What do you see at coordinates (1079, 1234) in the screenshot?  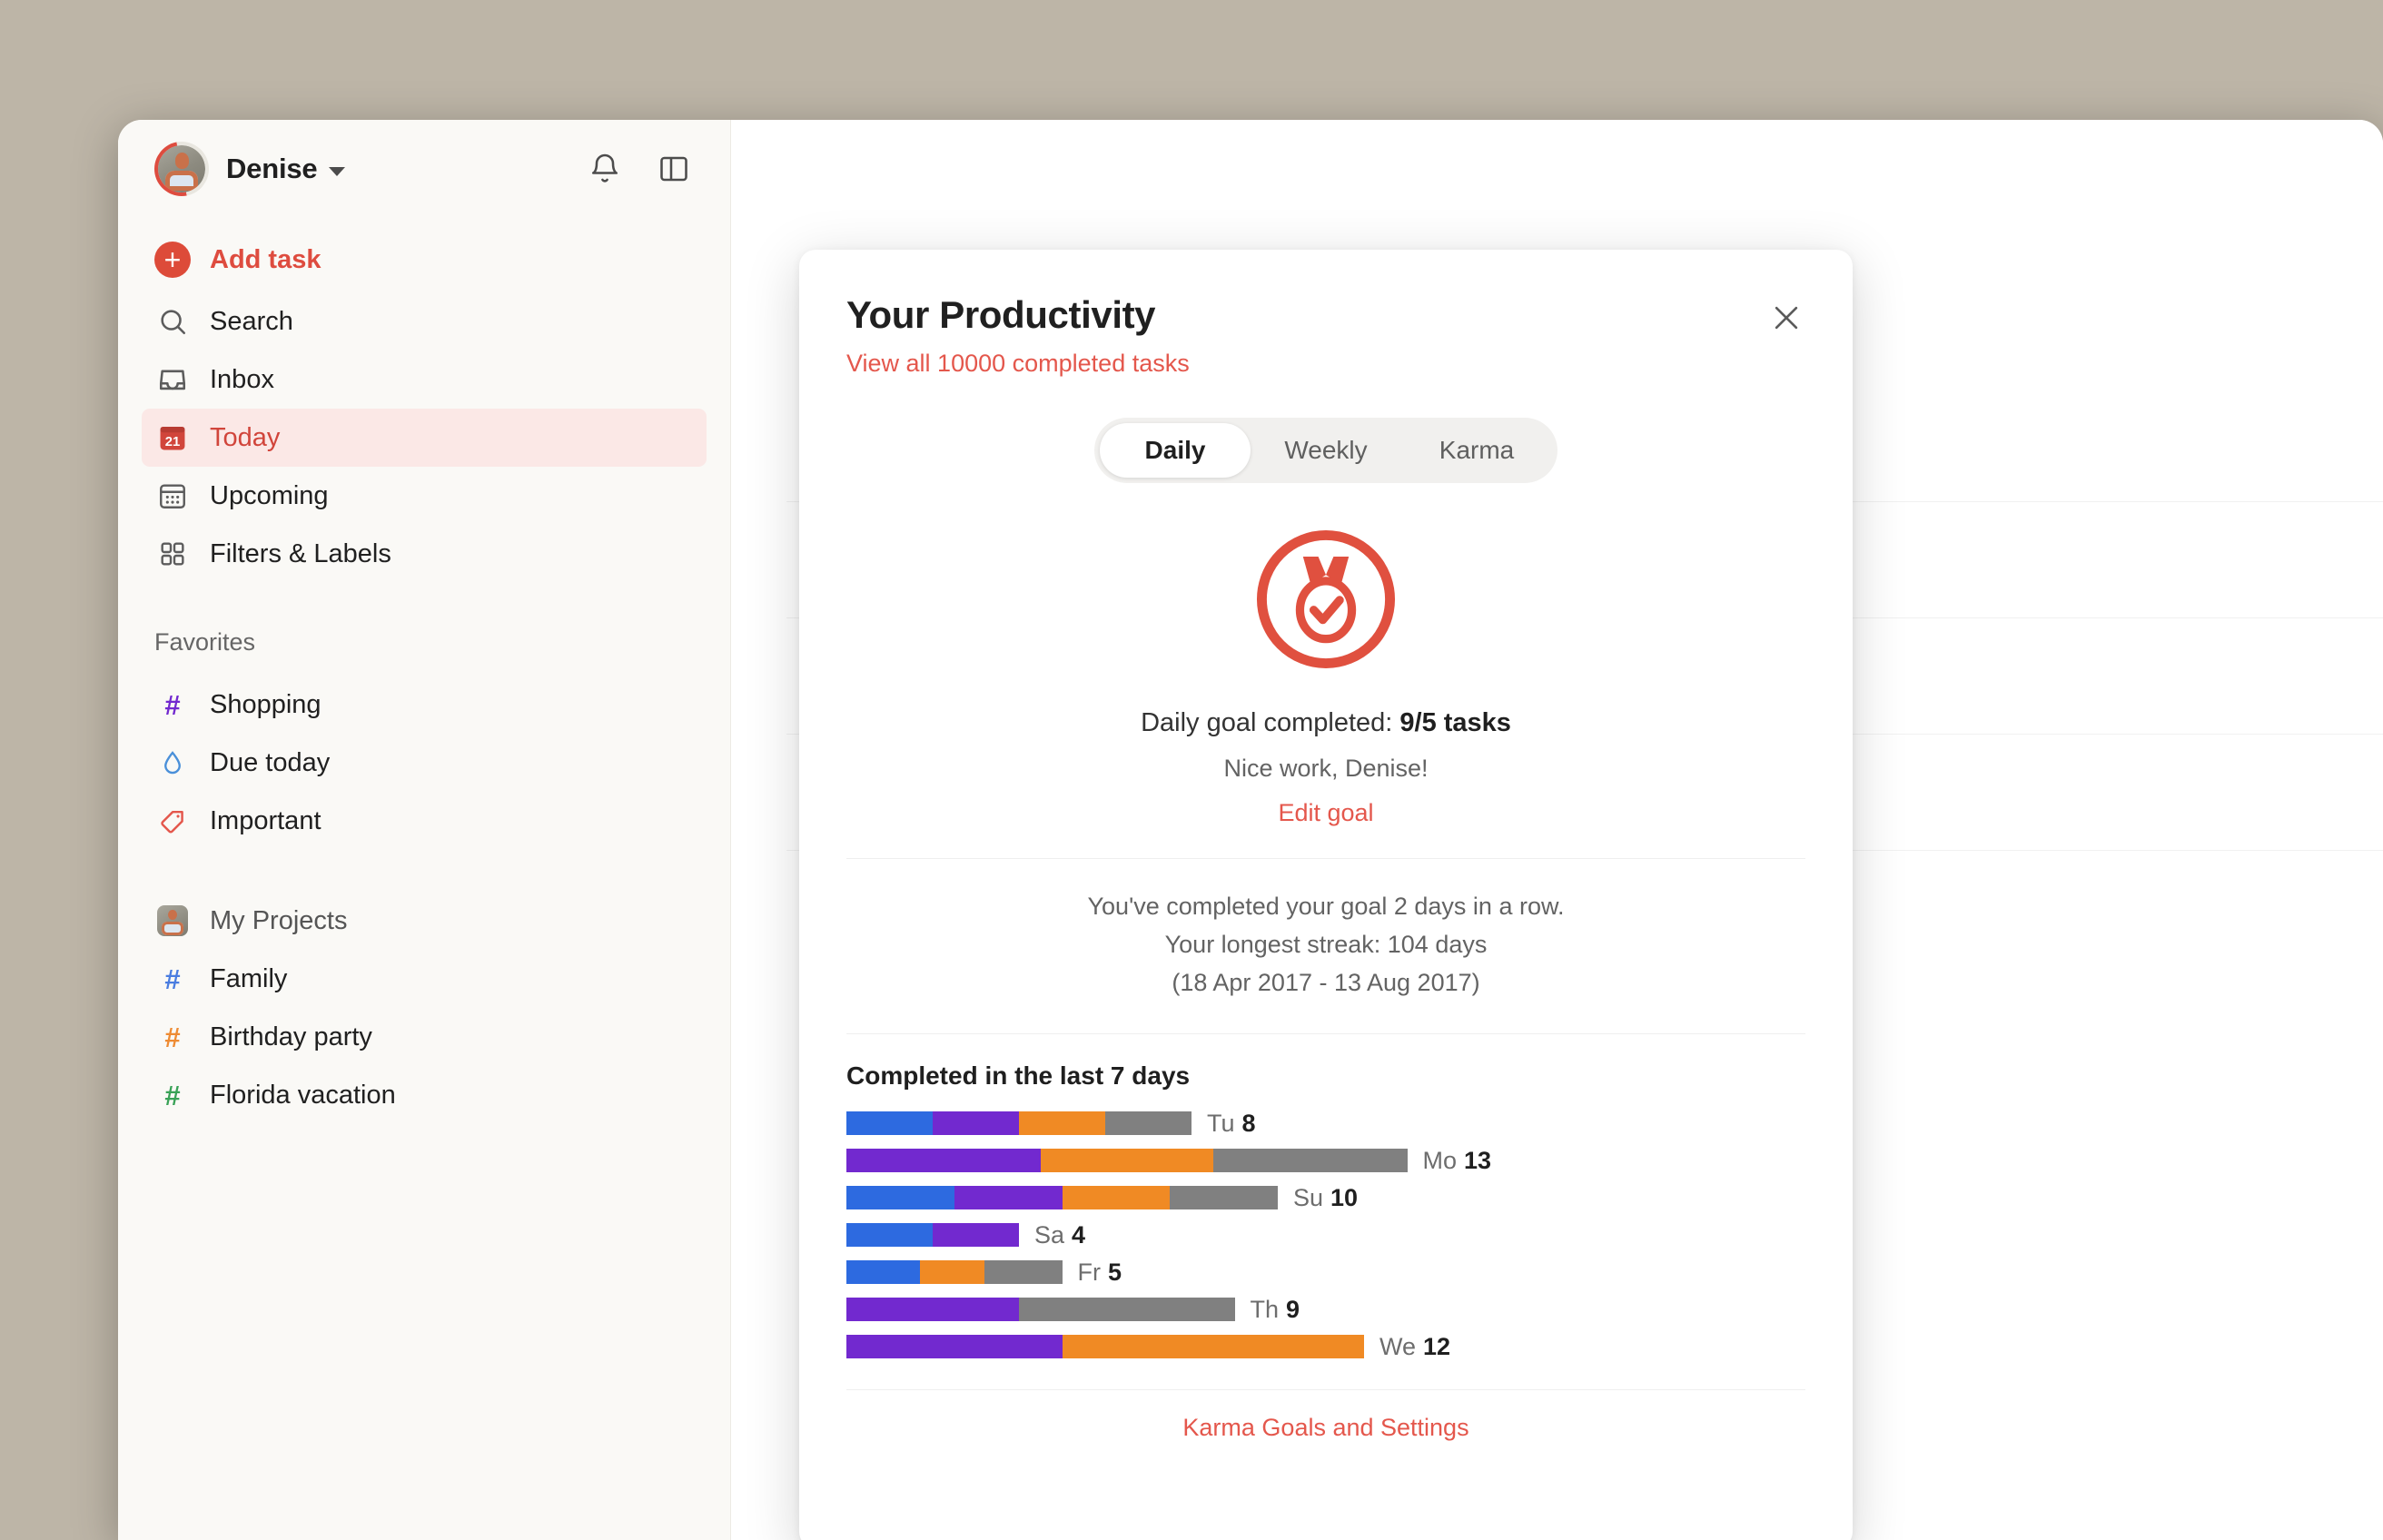 I see `chart-bar-value: 4` at bounding box center [1079, 1234].